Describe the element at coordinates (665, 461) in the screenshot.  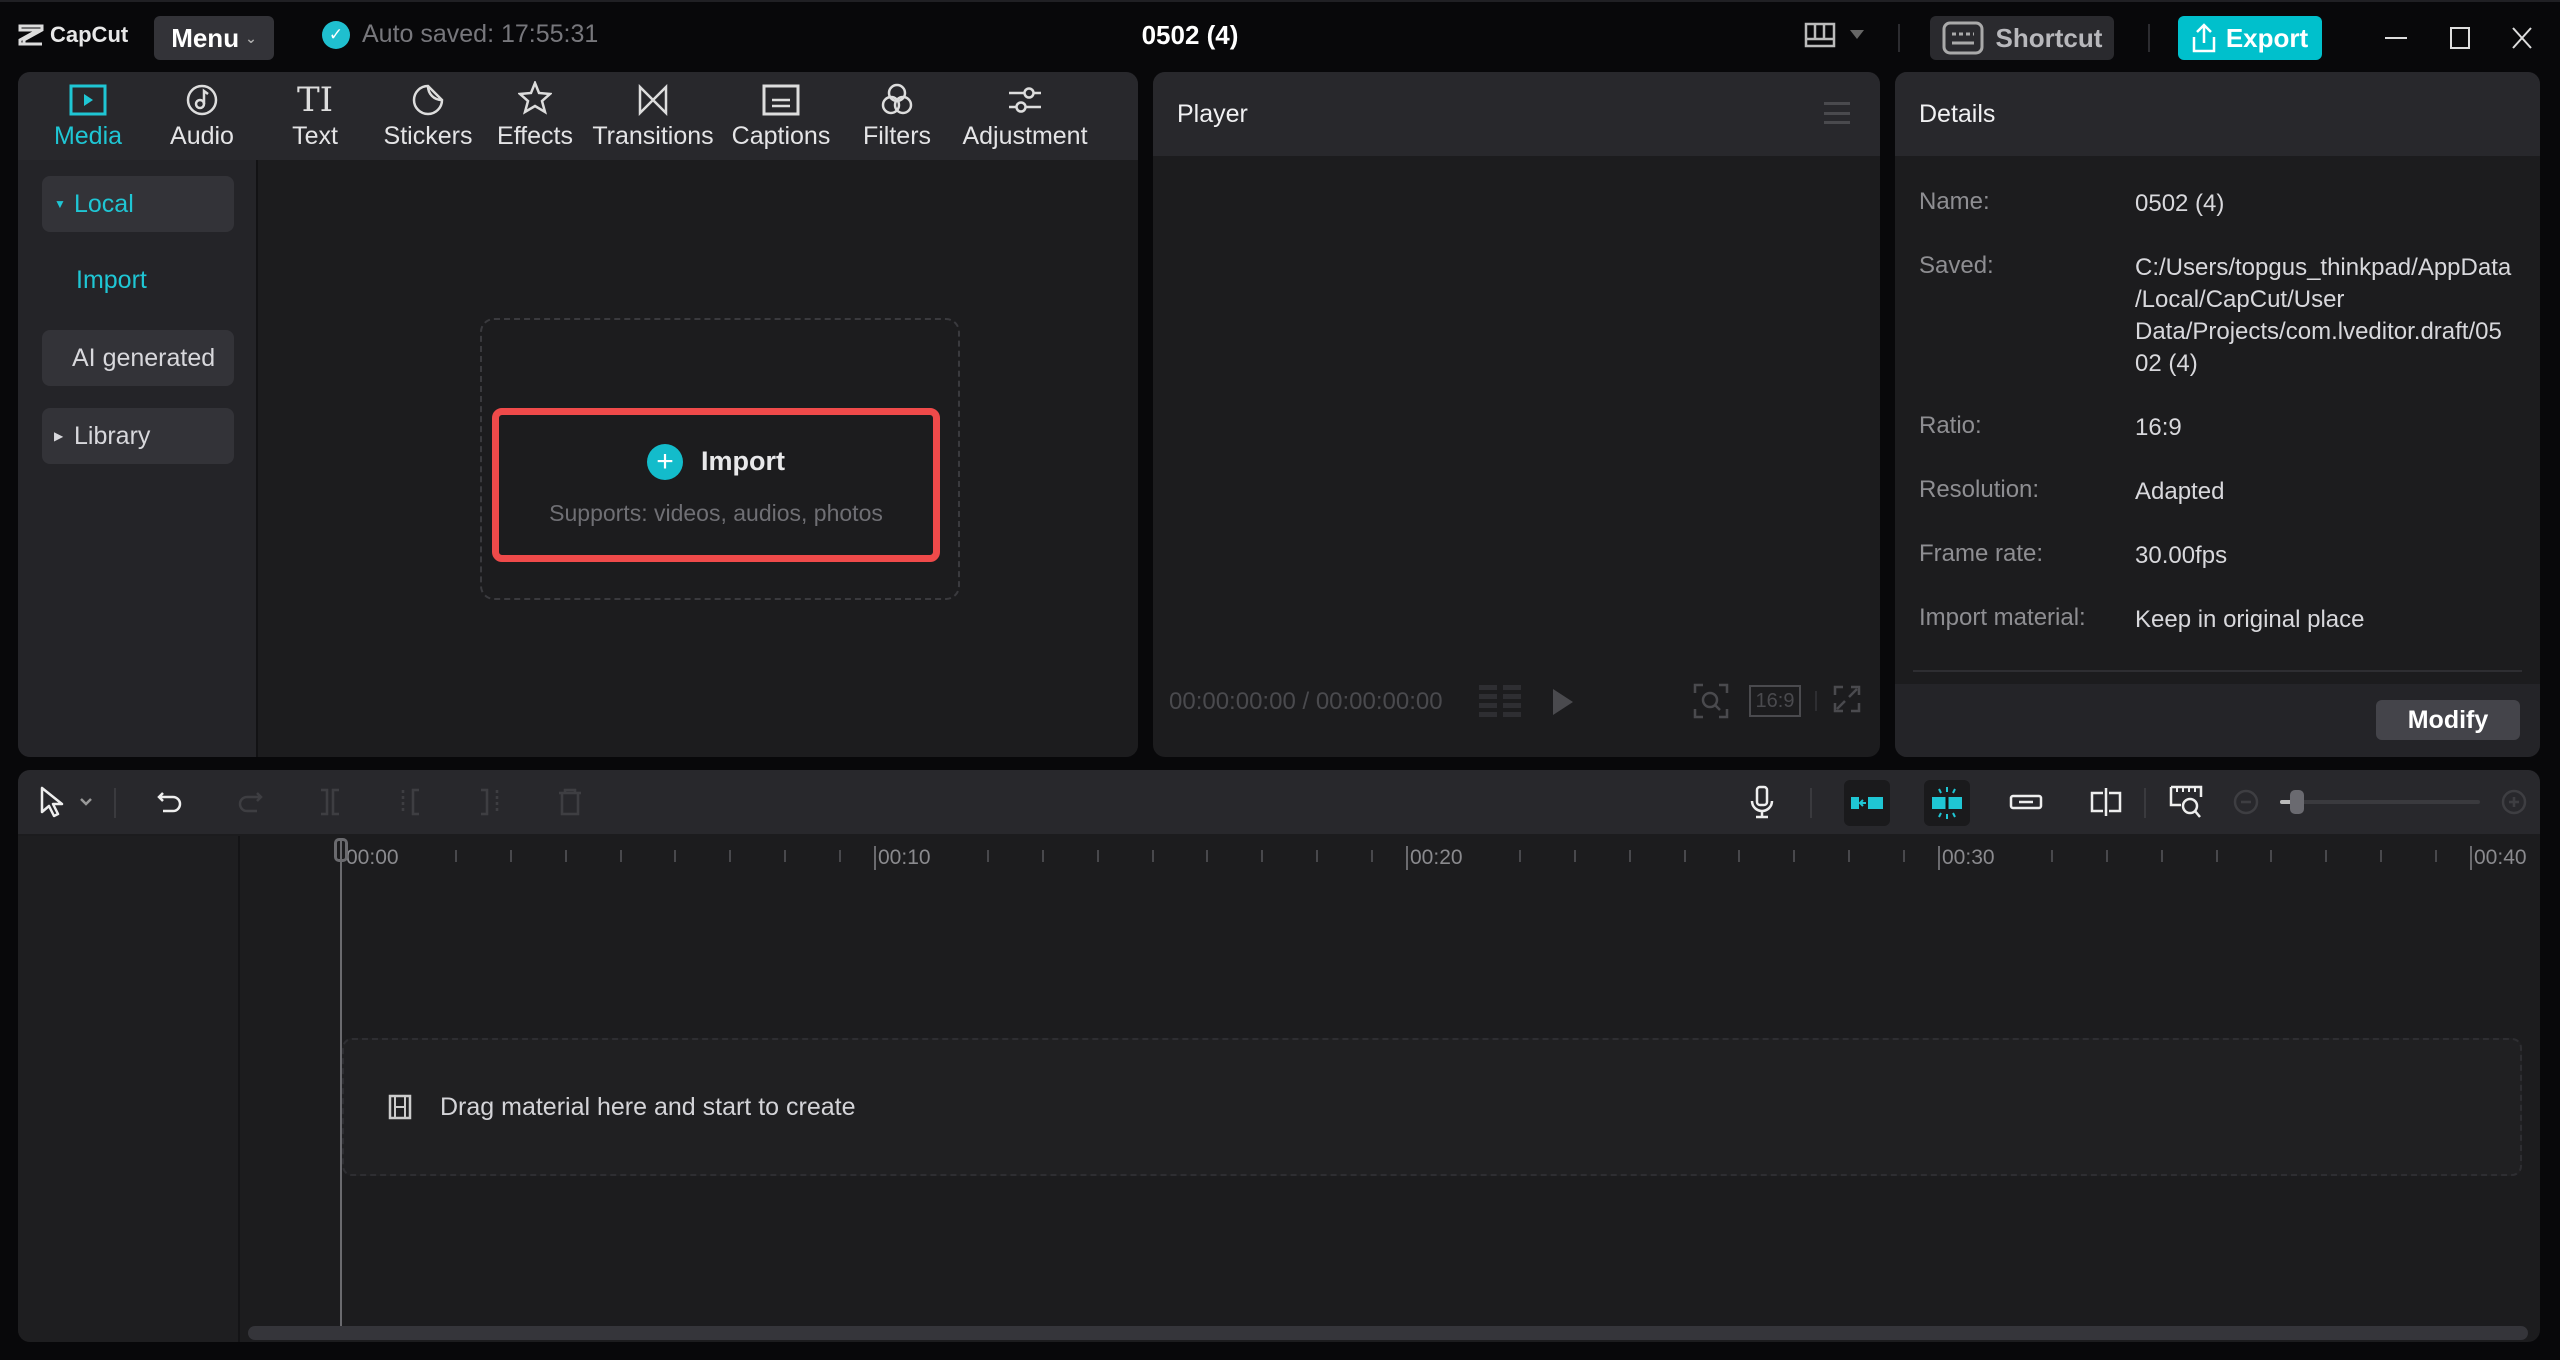
I see `plus-icon: +` at that location.